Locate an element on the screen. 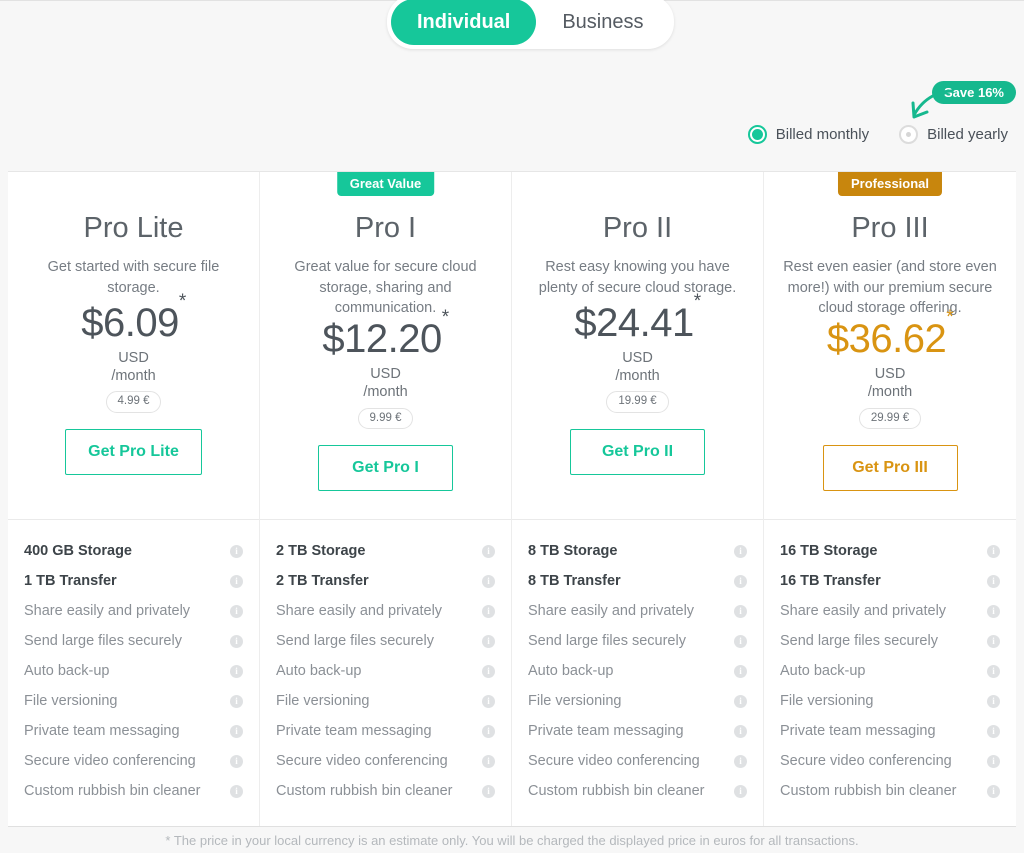  audience-toggle: Individual Business is located at coordinates (530, 24).